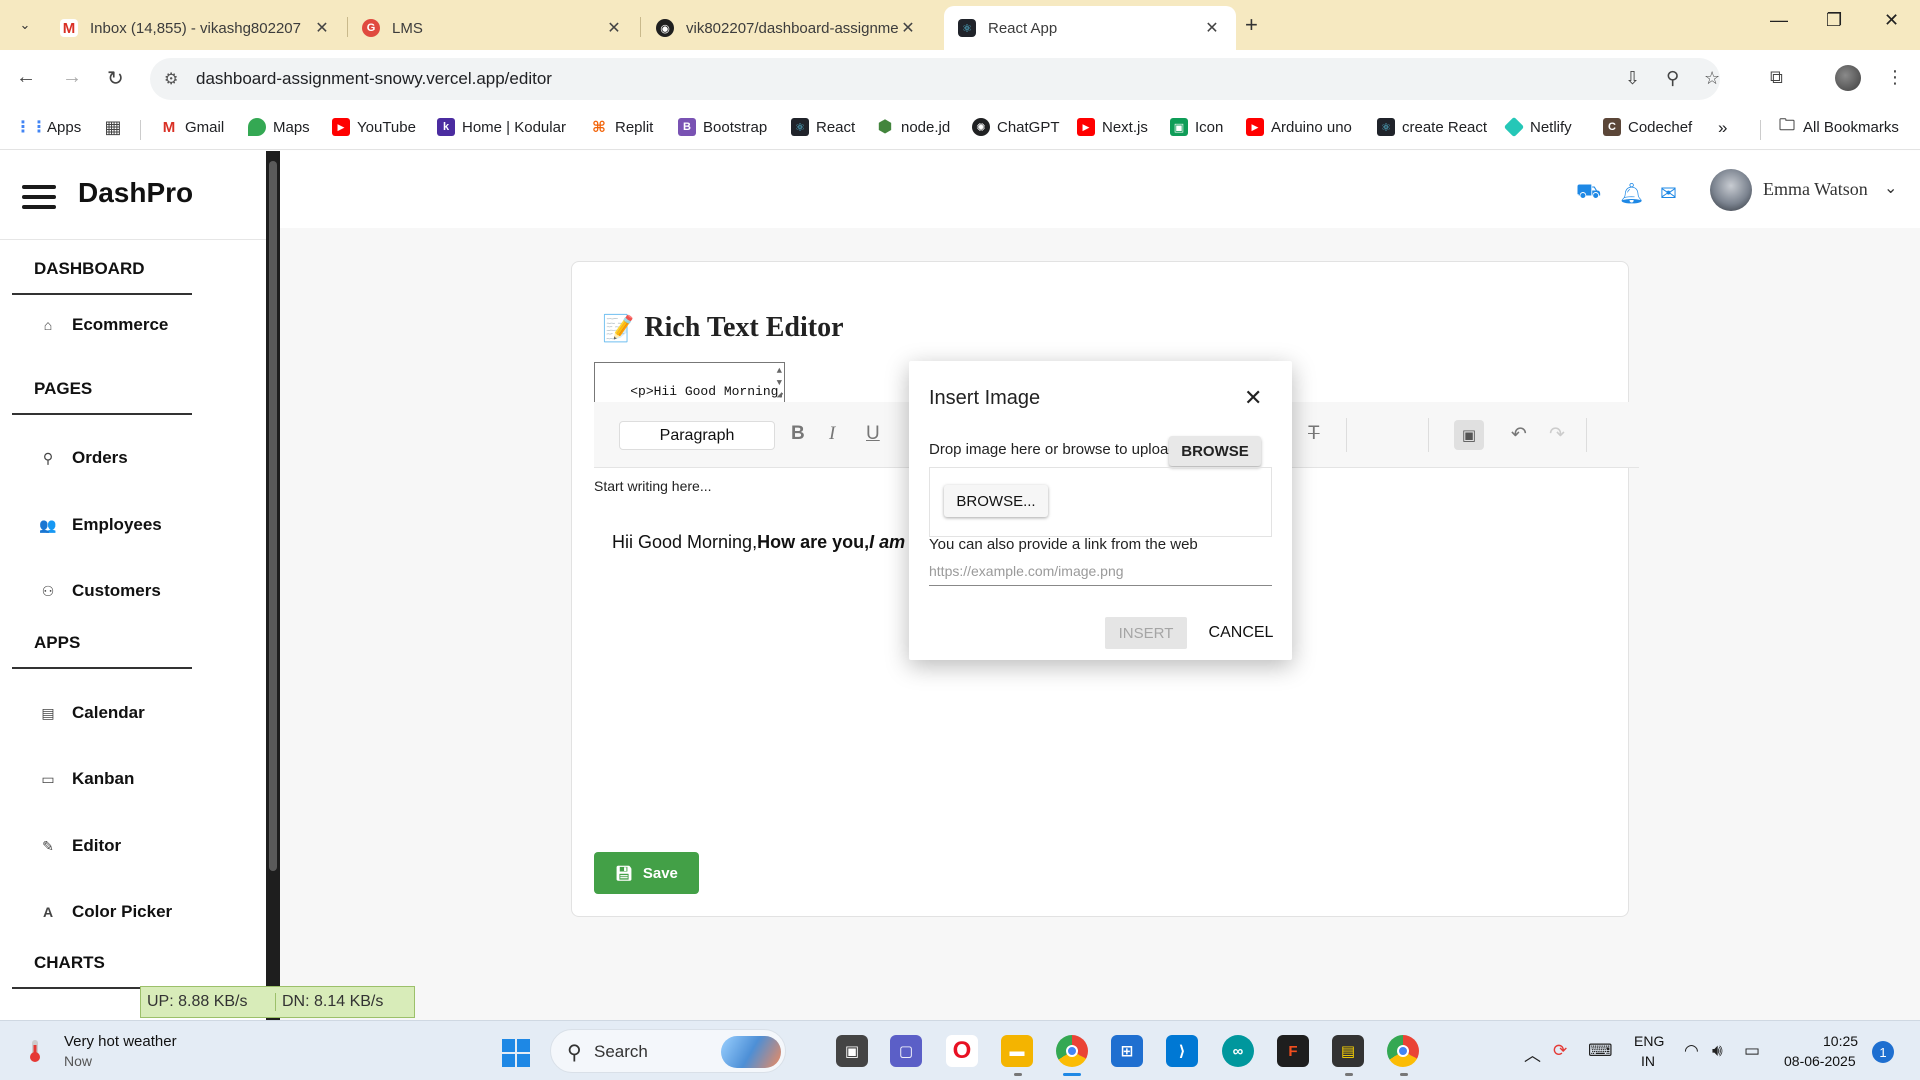 The image size is (1920, 1080). Describe the element at coordinates (646, 873) in the screenshot. I see `save-button: 💾︎ Save` at that location.